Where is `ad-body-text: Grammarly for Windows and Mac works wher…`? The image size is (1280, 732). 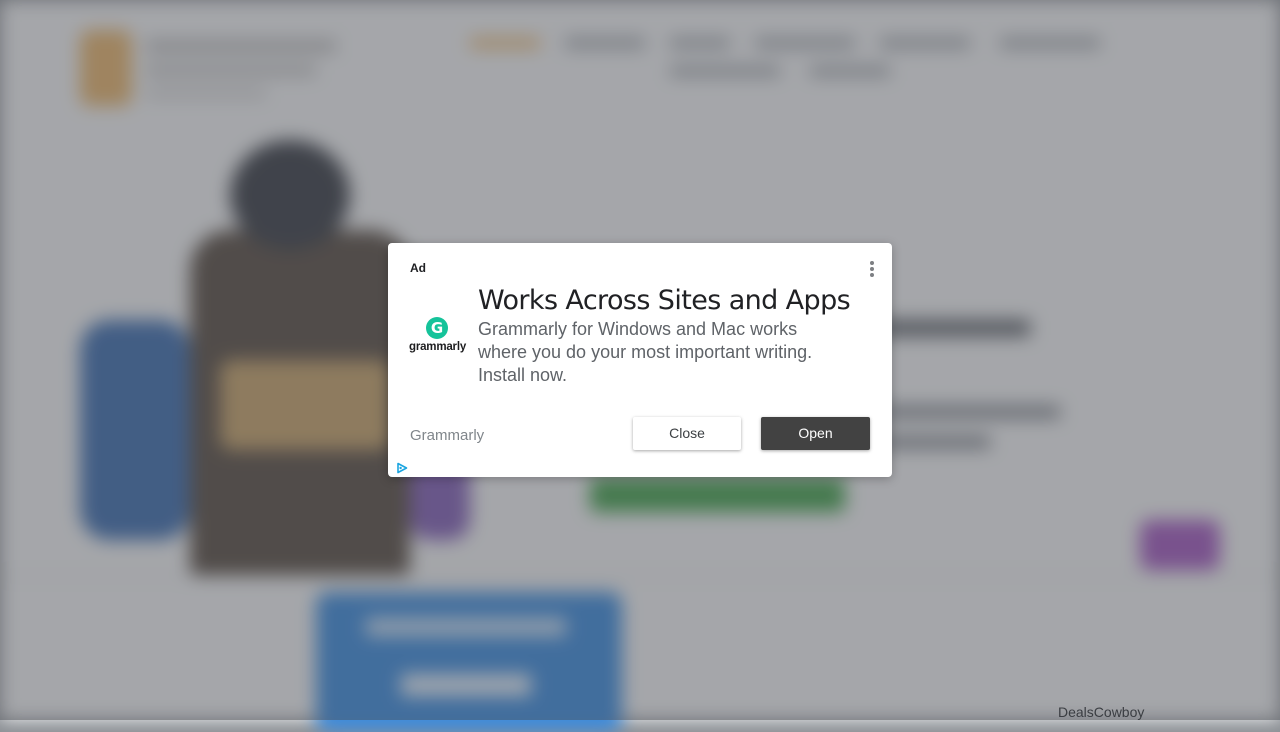
ad-body-text: Grammarly for Windows and Mac works wher… is located at coordinates (645, 352).